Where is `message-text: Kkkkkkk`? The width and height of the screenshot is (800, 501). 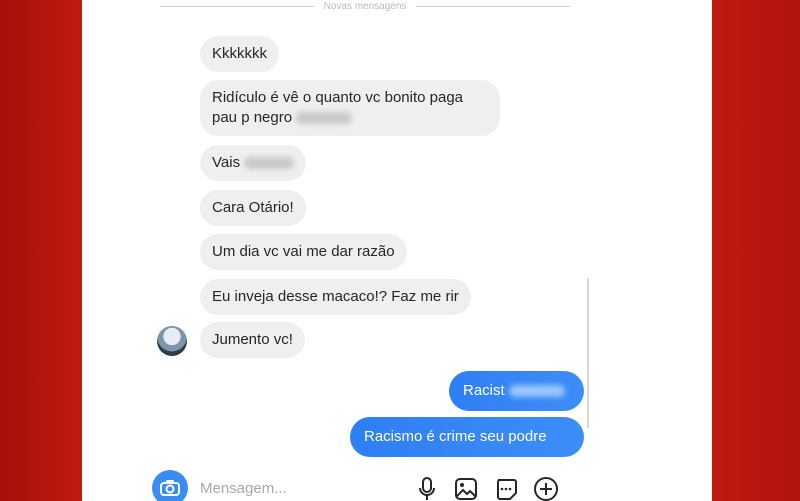 message-text: Kkkkkkk is located at coordinates (240, 53).